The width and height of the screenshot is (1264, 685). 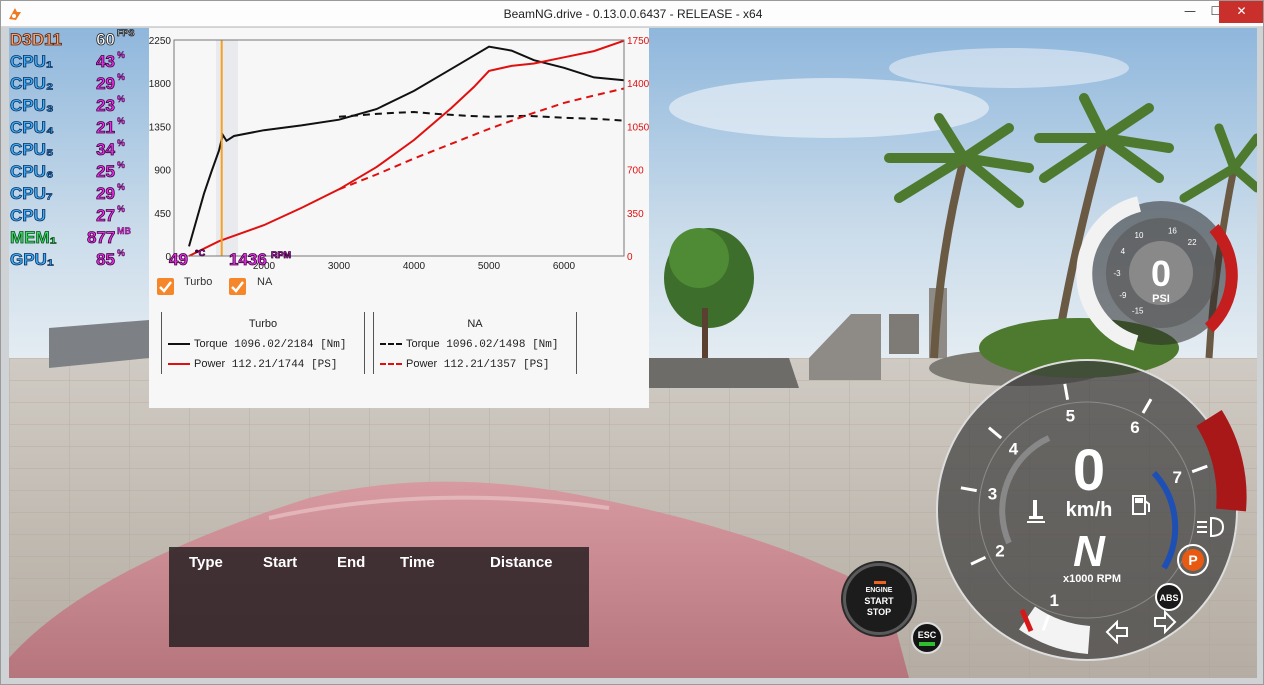 What do you see at coordinates (1176, 477) in the screenshot?
I see `rpm-tick: 7` at bounding box center [1176, 477].